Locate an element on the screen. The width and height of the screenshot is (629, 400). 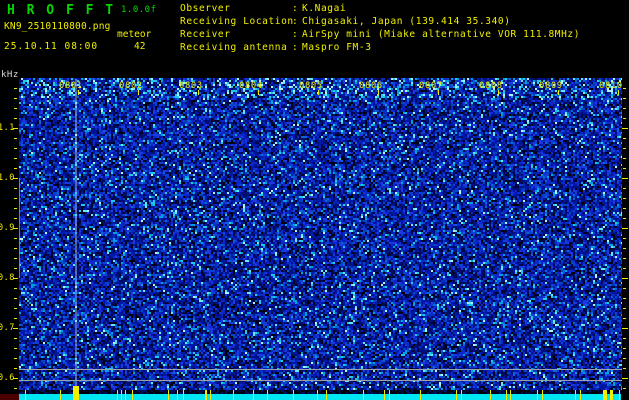
meteor-count-value: 42 is located at coordinates (140, 46).